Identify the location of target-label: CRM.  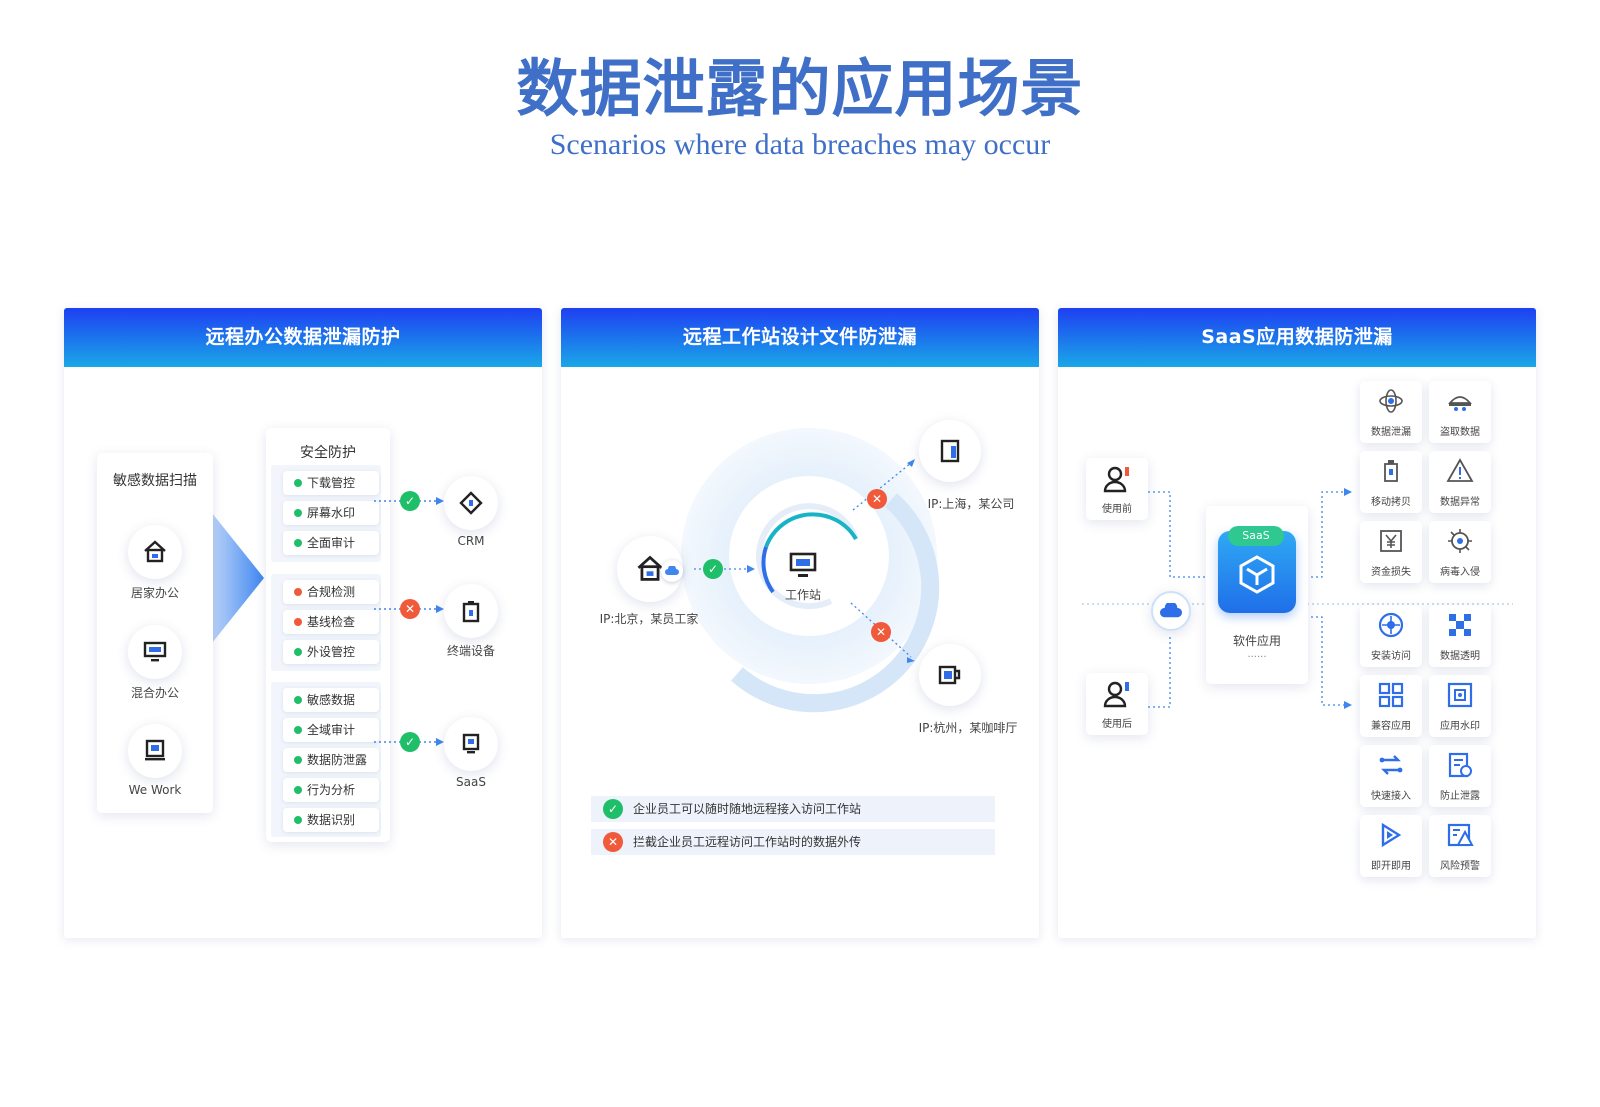
(471, 541).